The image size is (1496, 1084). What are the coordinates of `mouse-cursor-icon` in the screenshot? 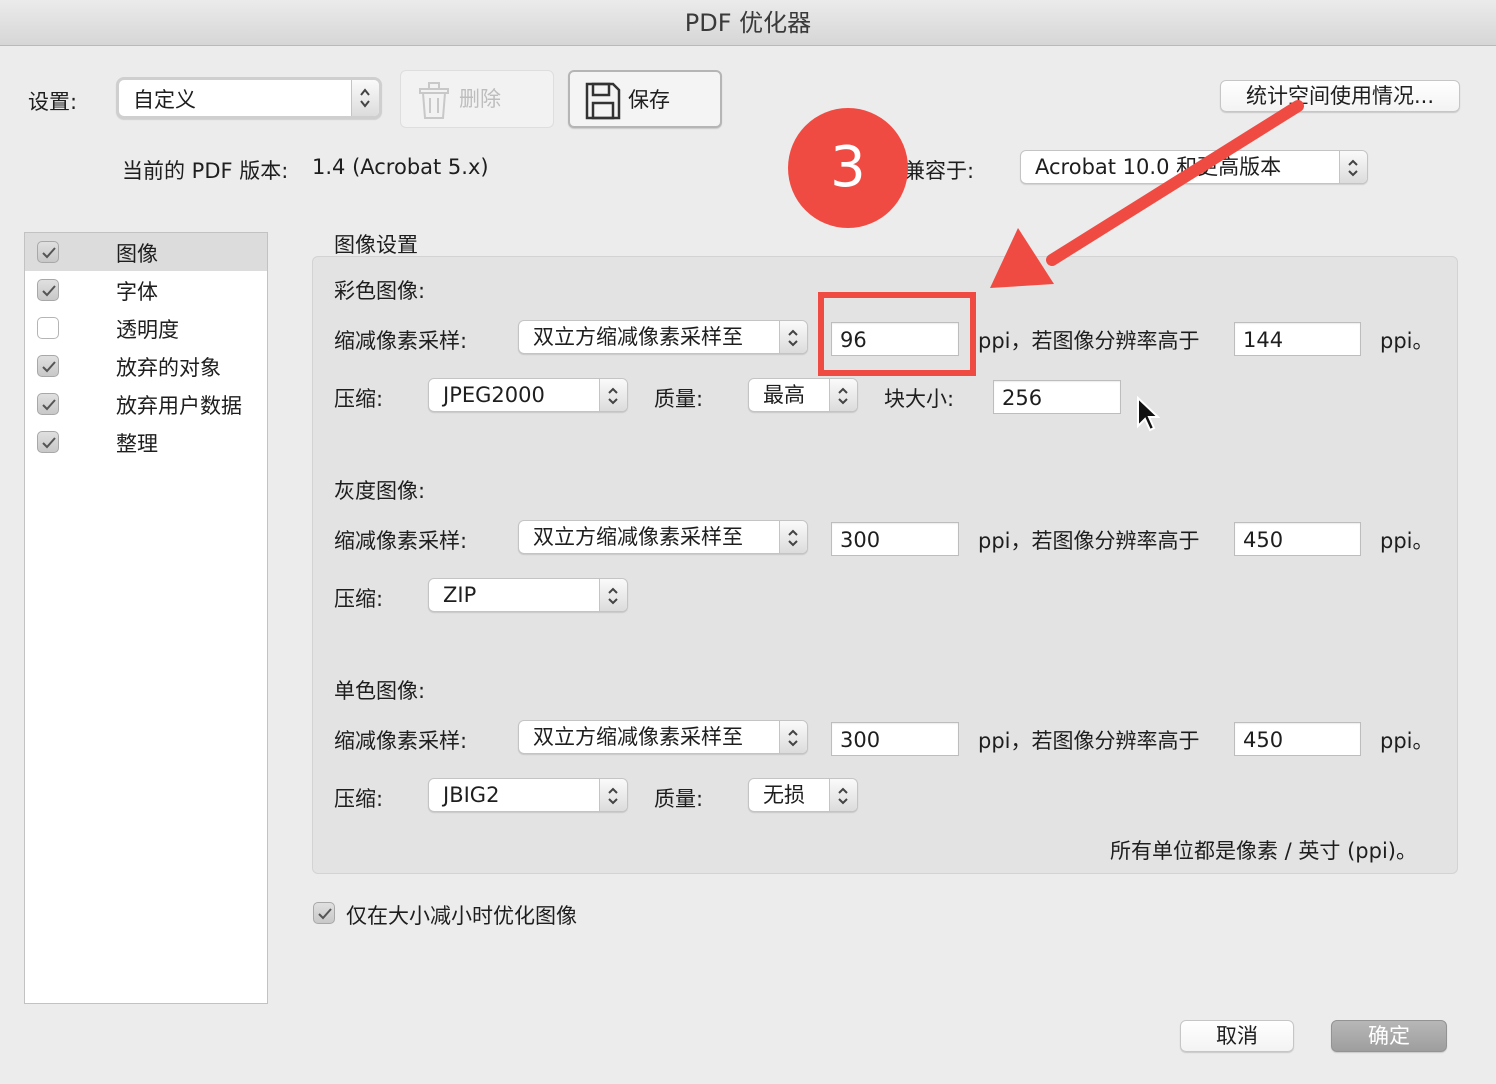 It's located at (1148, 414).